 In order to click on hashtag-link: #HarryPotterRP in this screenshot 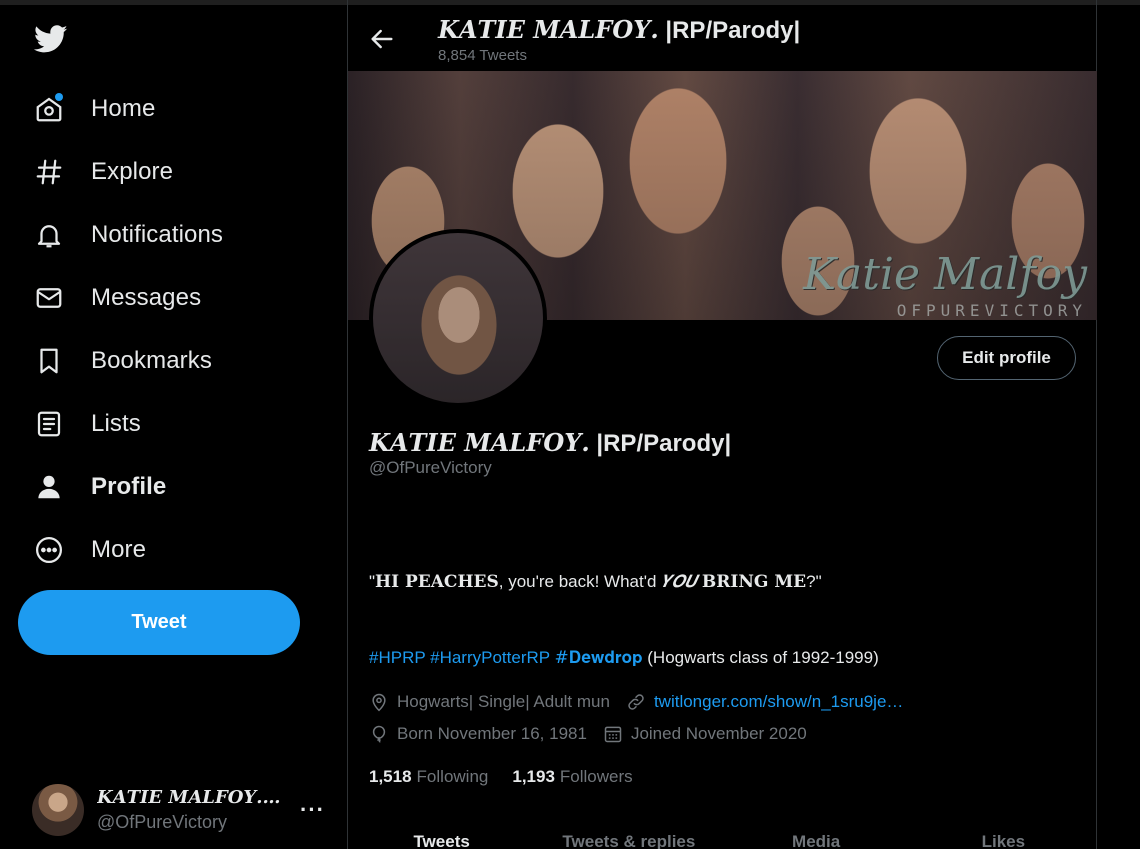, I will do `click(490, 657)`.